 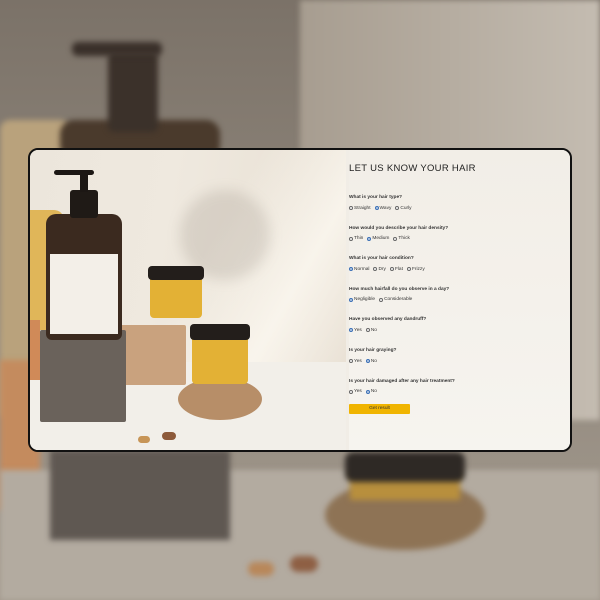 I want to click on radio-option: Thin, so click(x=356, y=238).